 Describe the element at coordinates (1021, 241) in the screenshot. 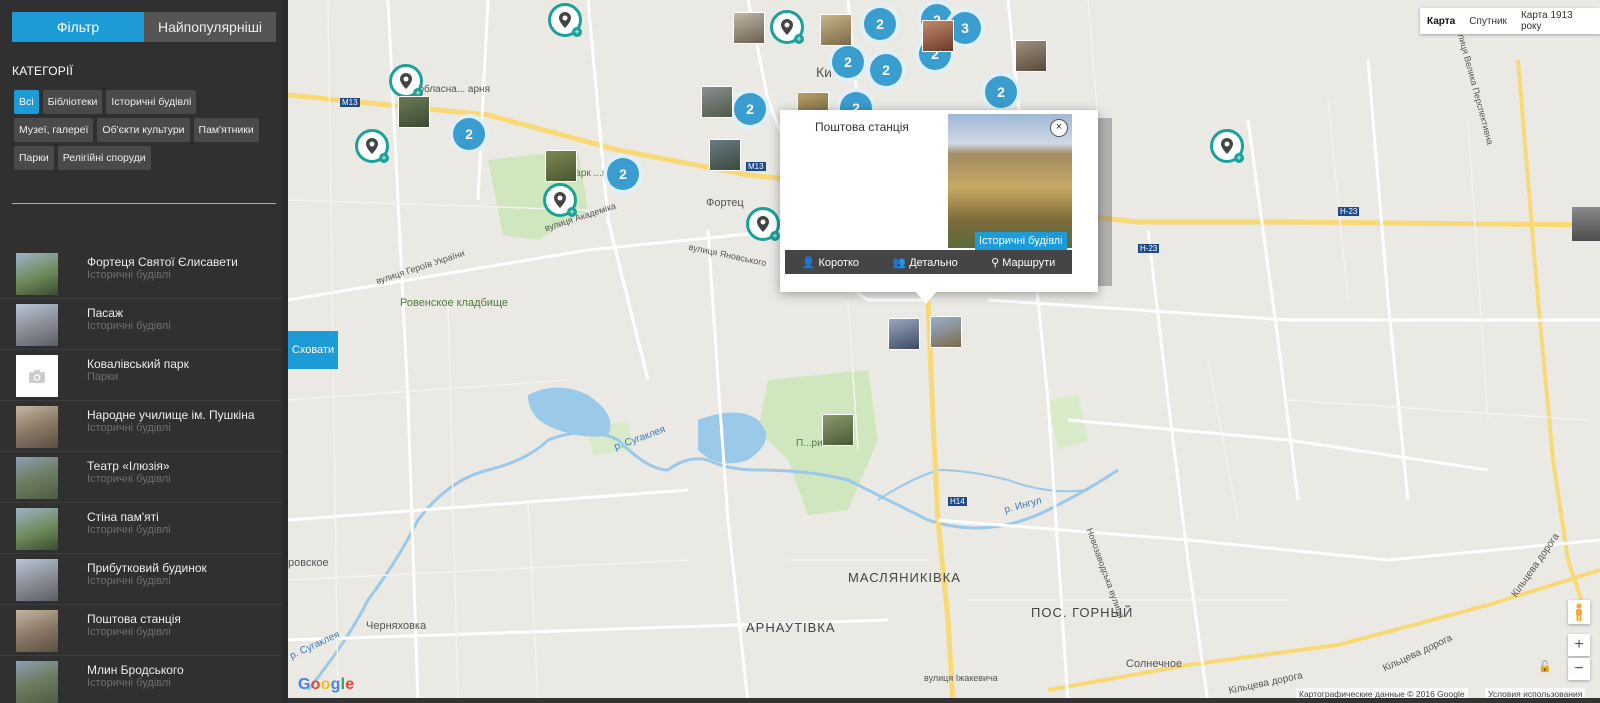

I see `popup-category-badge: Історичні будівлі` at that location.